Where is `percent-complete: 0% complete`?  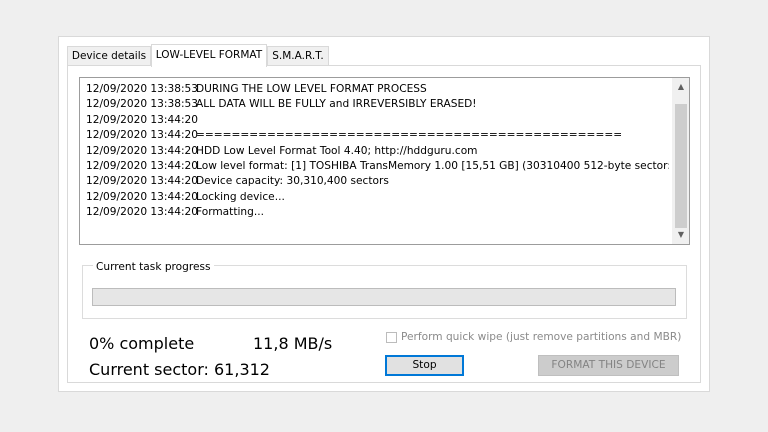 percent-complete: 0% complete is located at coordinates (142, 343).